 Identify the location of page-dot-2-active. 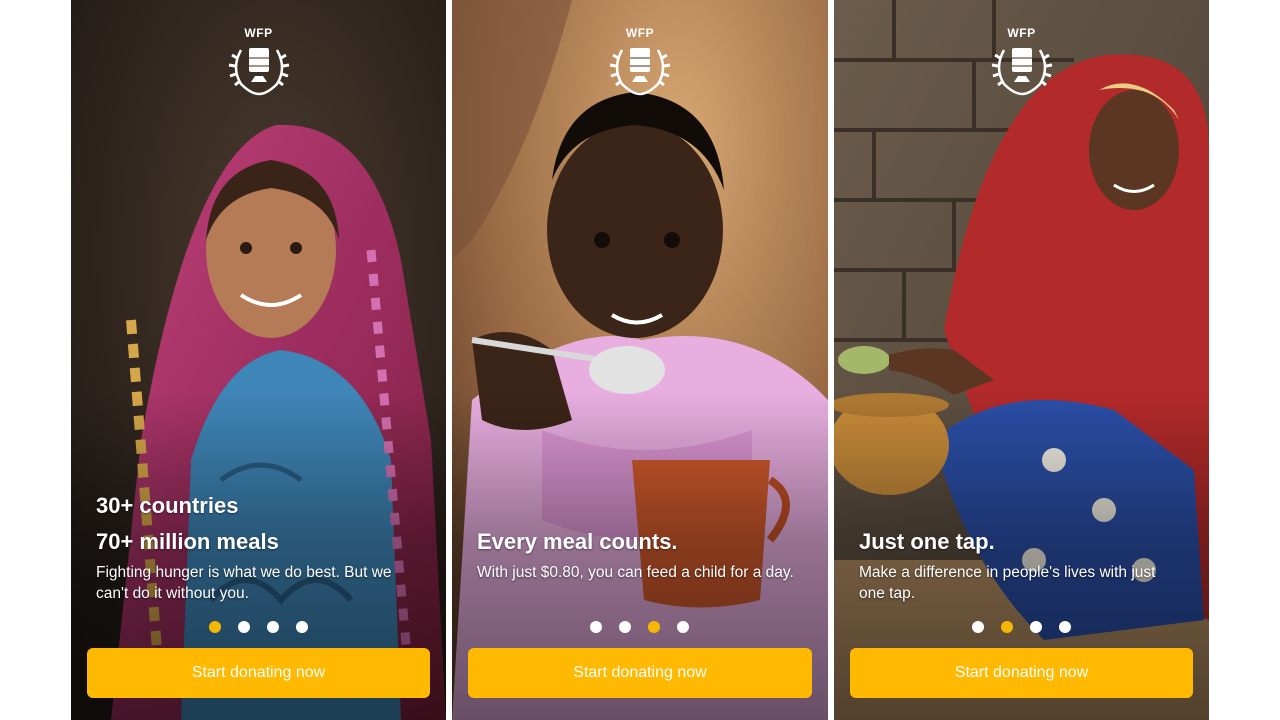
(1007, 627).